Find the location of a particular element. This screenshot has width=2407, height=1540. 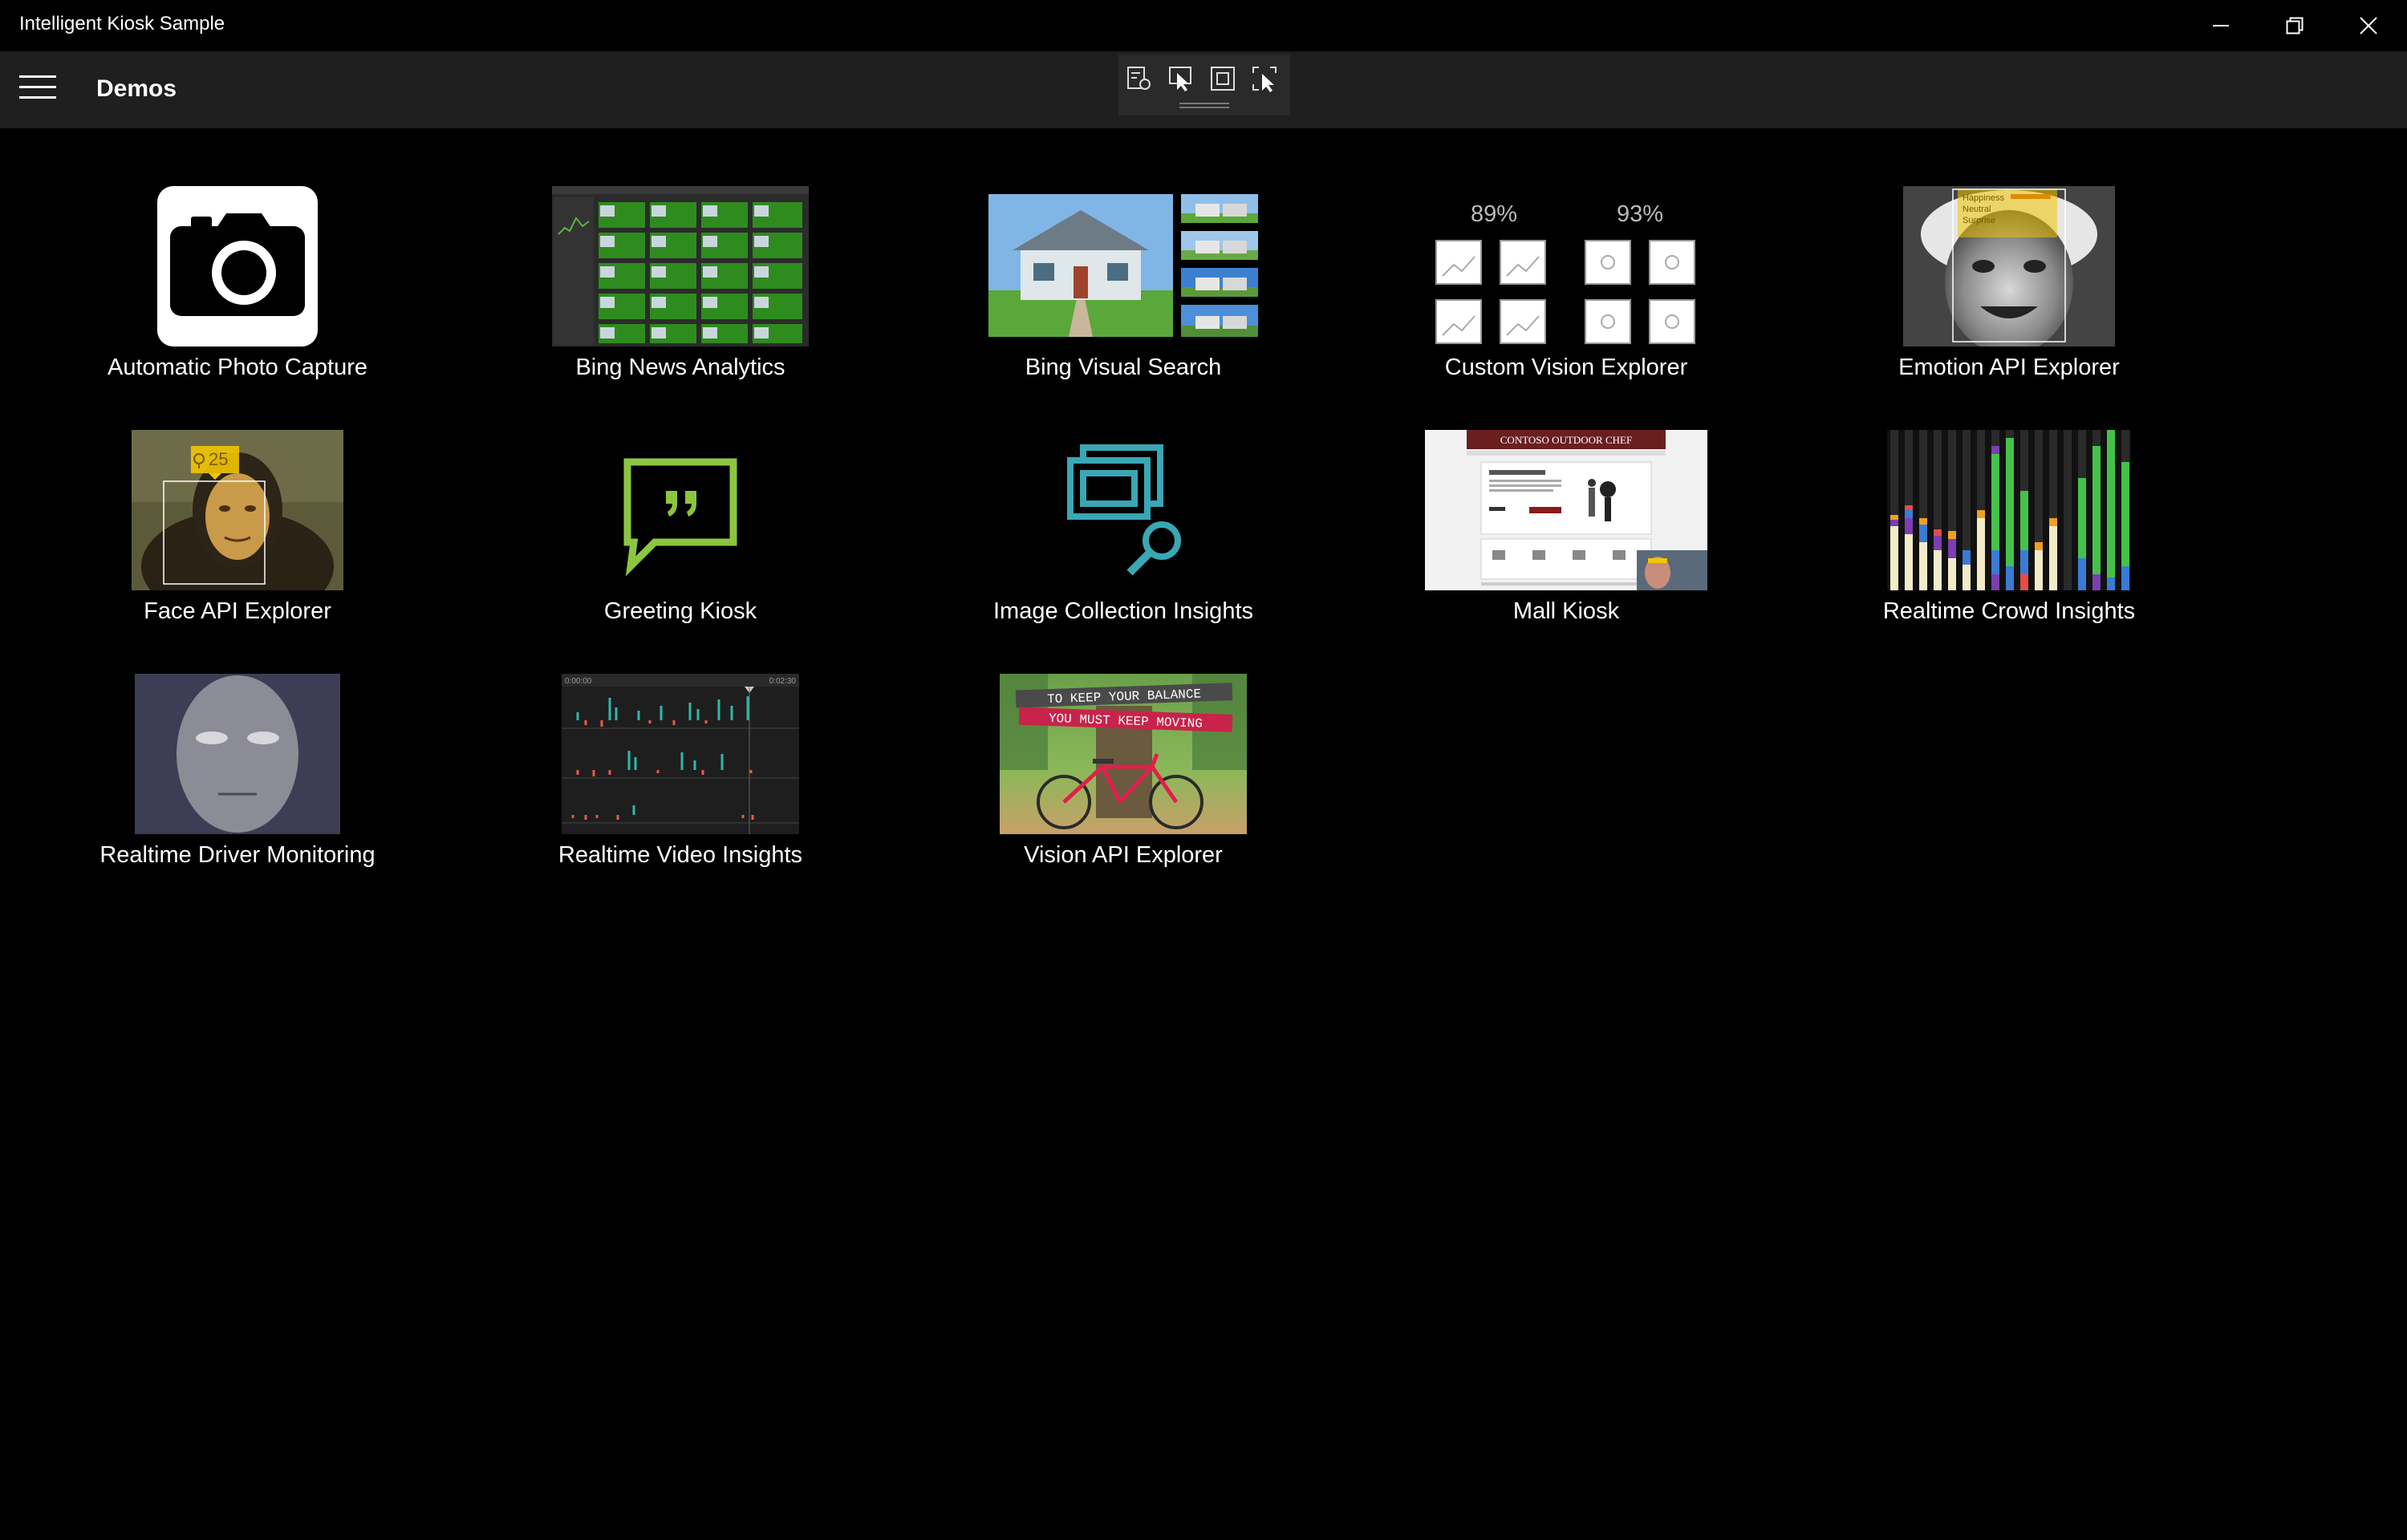

select-element-button is located at coordinates (1181, 79).